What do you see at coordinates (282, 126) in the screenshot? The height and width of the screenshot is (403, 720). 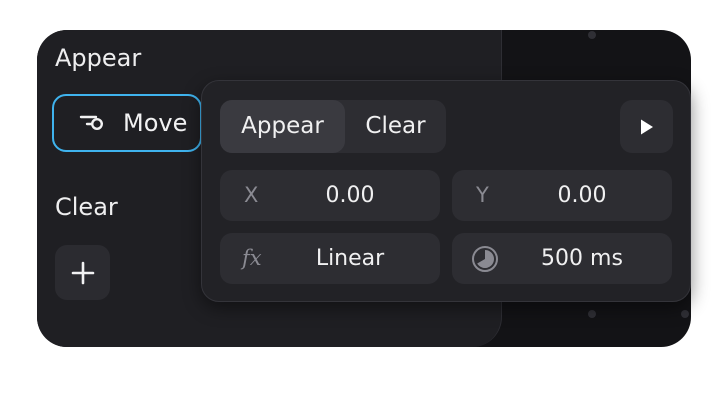 I see `tab-appear: Appear` at bounding box center [282, 126].